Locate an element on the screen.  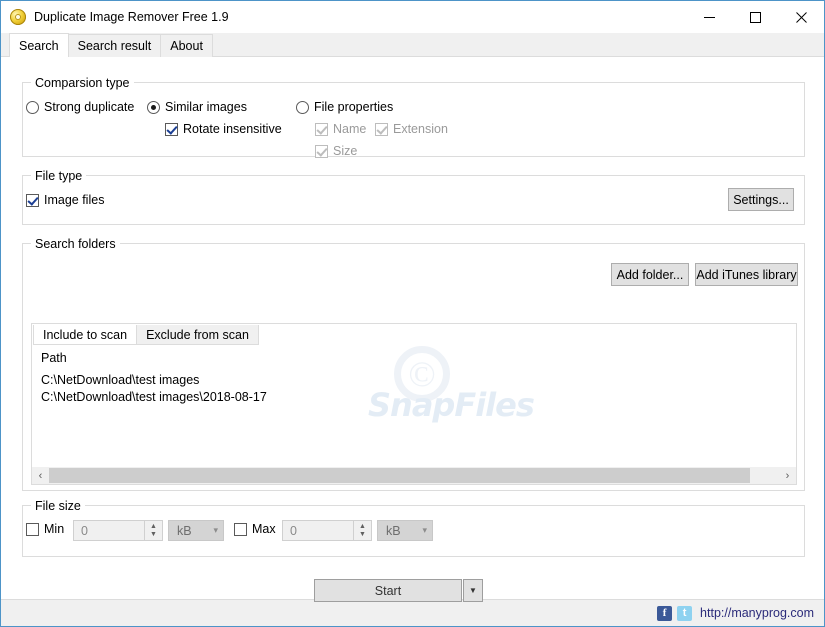
title-bar: Duplicate Image Remover Free 1.9 is located at coordinates (412, 17).